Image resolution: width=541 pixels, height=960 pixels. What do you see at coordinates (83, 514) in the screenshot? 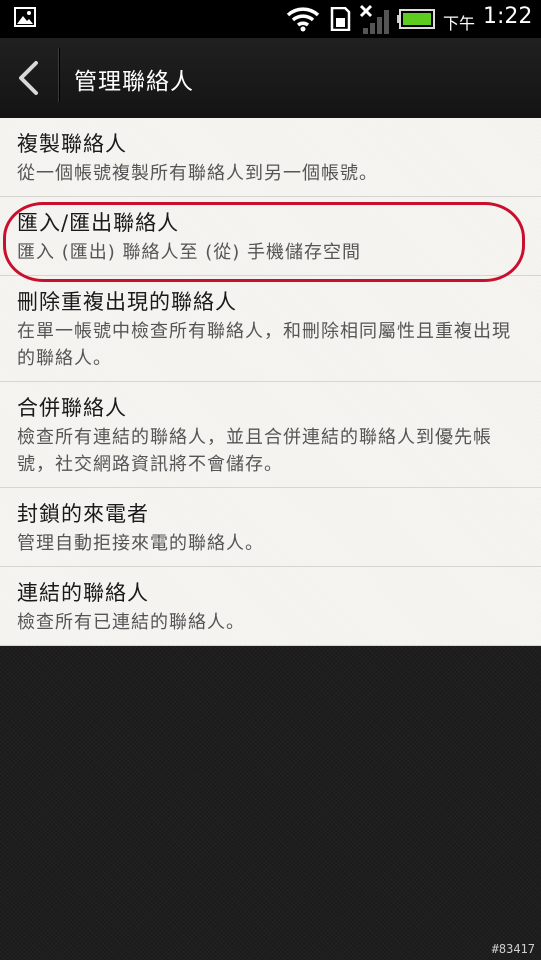
I see `item-title: 封鎖的來電者` at bounding box center [83, 514].